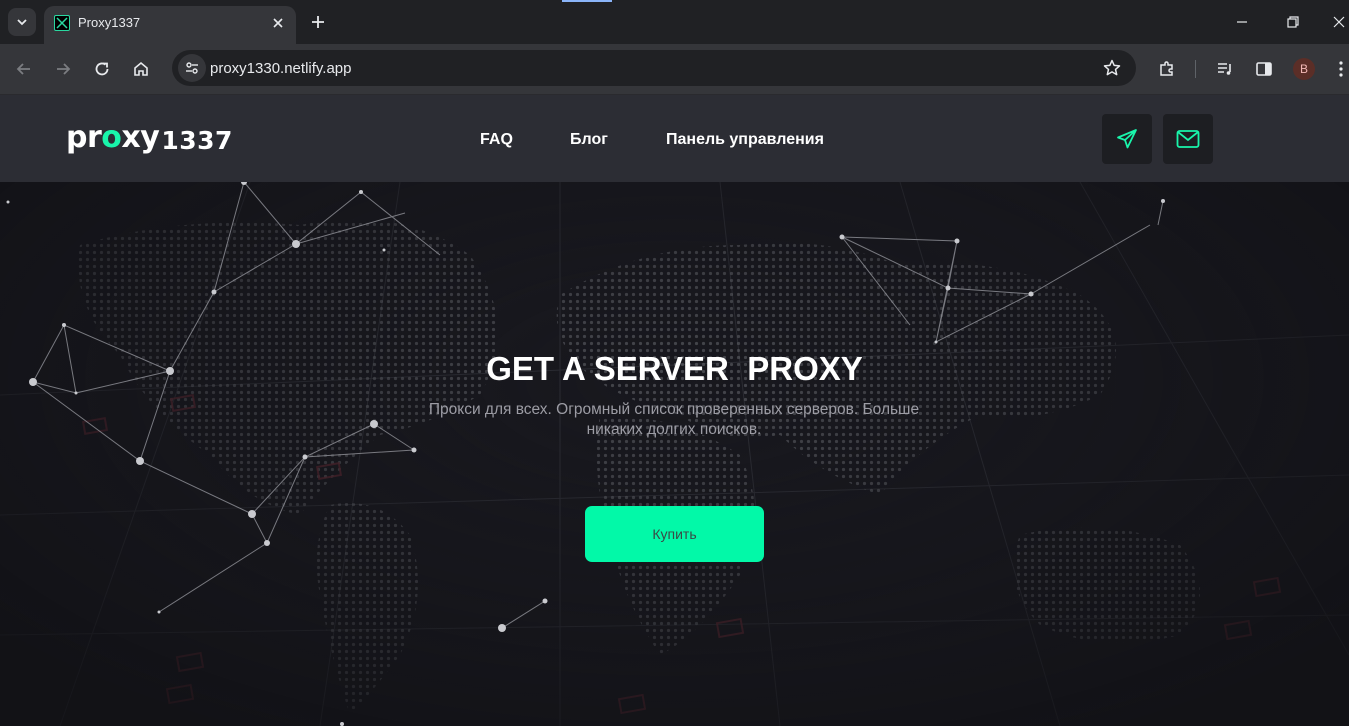 Image resolution: width=1349 pixels, height=726 pixels. What do you see at coordinates (589, 140) in the screenshot?
I see `nav-link-blog: Блог` at bounding box center [589, 140].